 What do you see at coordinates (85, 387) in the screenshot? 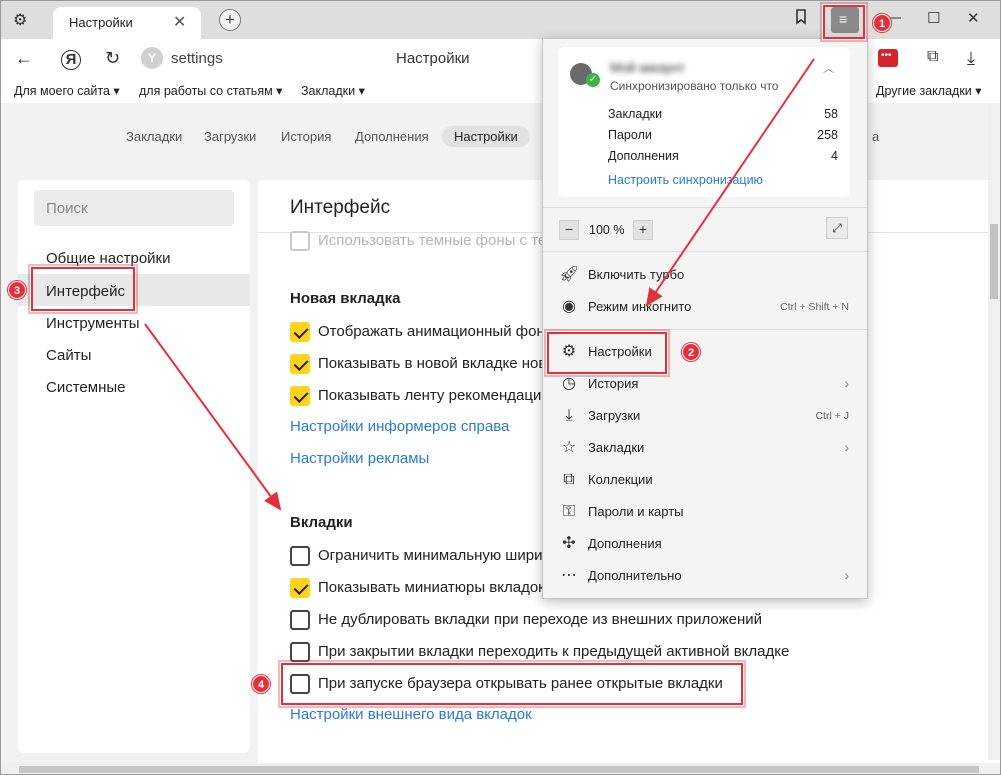
I see `sidebar-item-system: Системные` at bounding box center [85, 387].